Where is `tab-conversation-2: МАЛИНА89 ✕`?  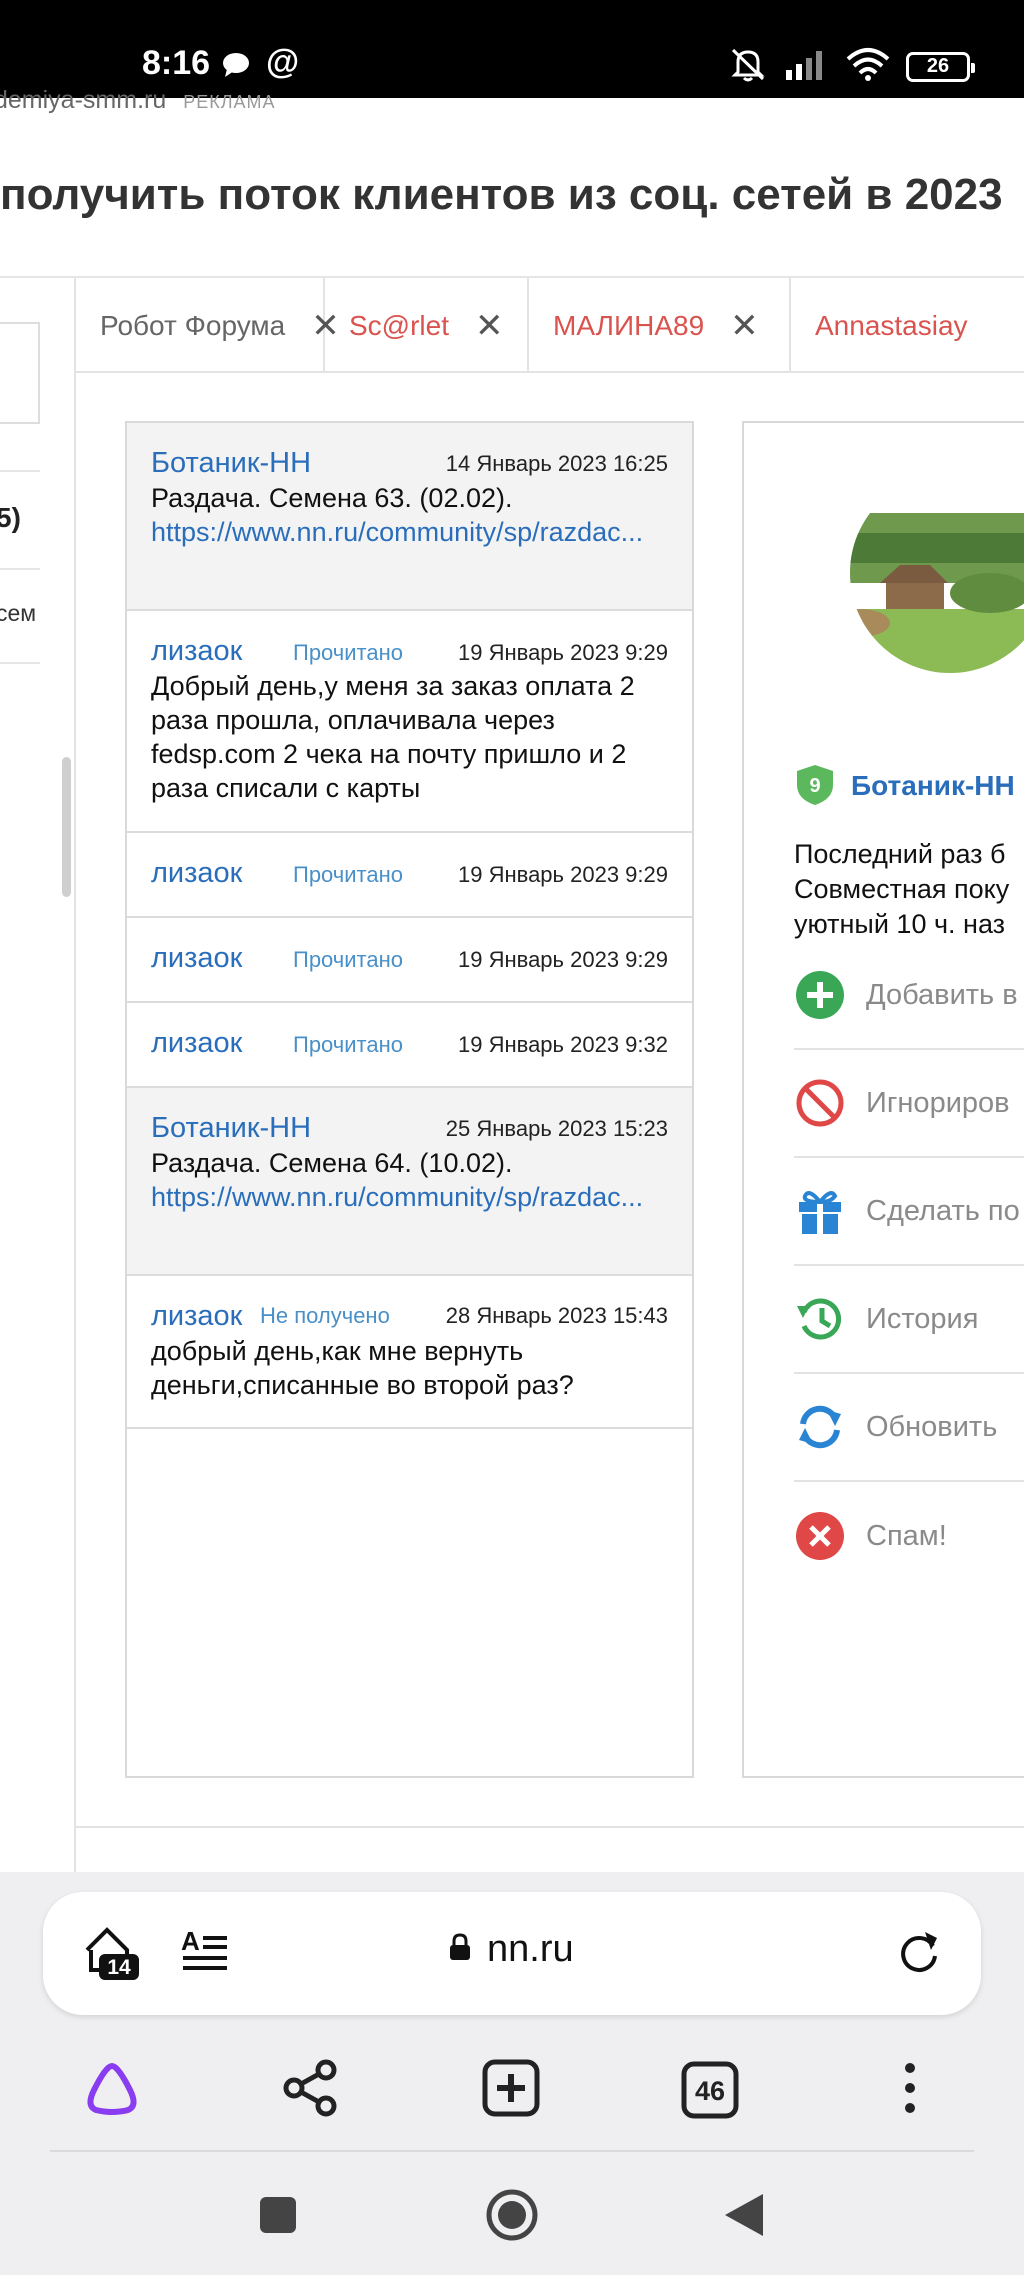 tab-conversation-2: МАЛИНА89 ✕ is located at coordinates (660, 324).